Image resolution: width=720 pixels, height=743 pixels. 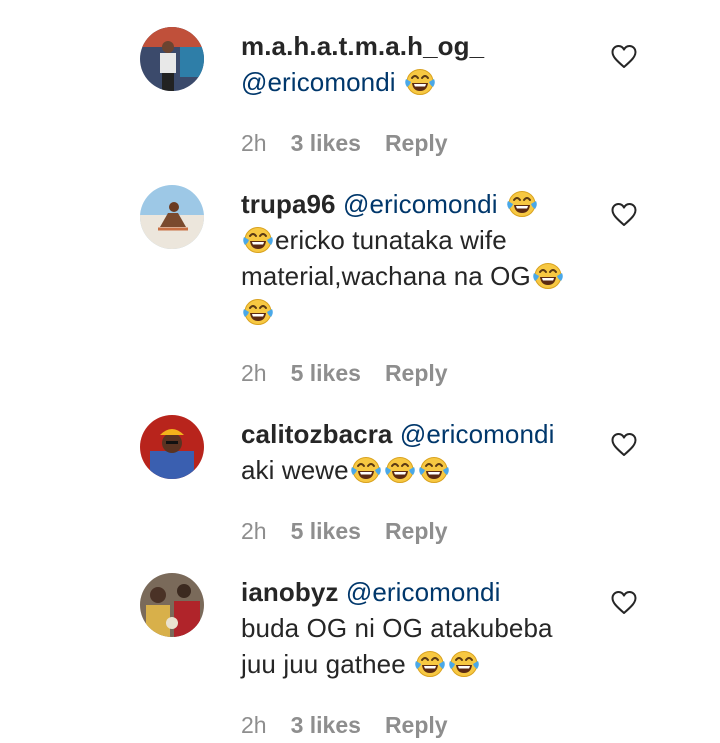 I want to click on username: calitozbacra, so click(x=317, y=434).